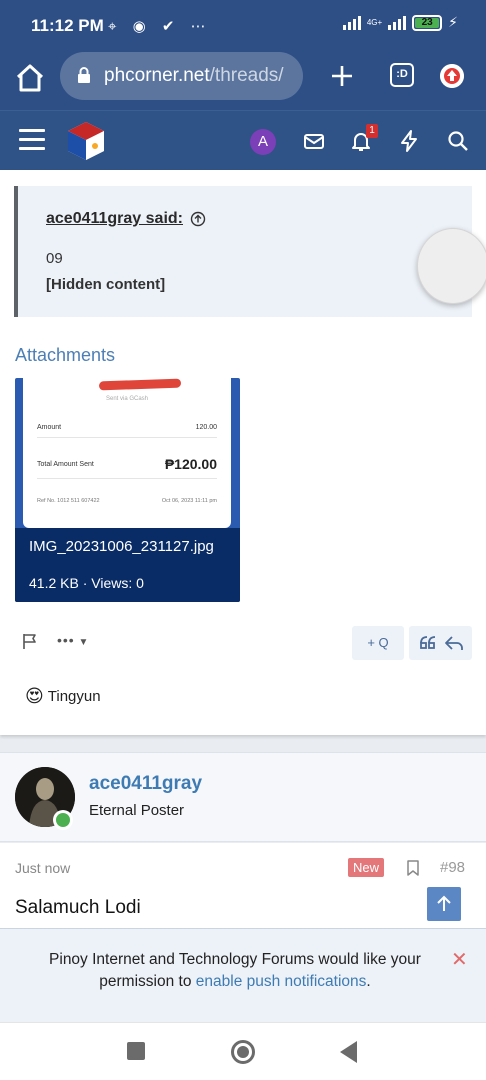 The height and width of the screenshot is (1080, 486). I want to click on reply-button, so click(440, 643).